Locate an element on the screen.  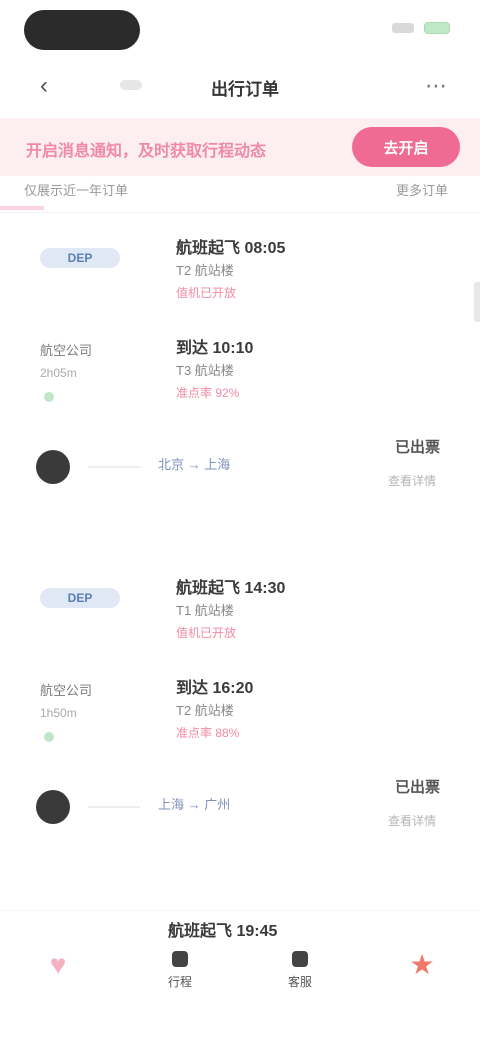
dynamic-island is located at coordinates (82, 30).